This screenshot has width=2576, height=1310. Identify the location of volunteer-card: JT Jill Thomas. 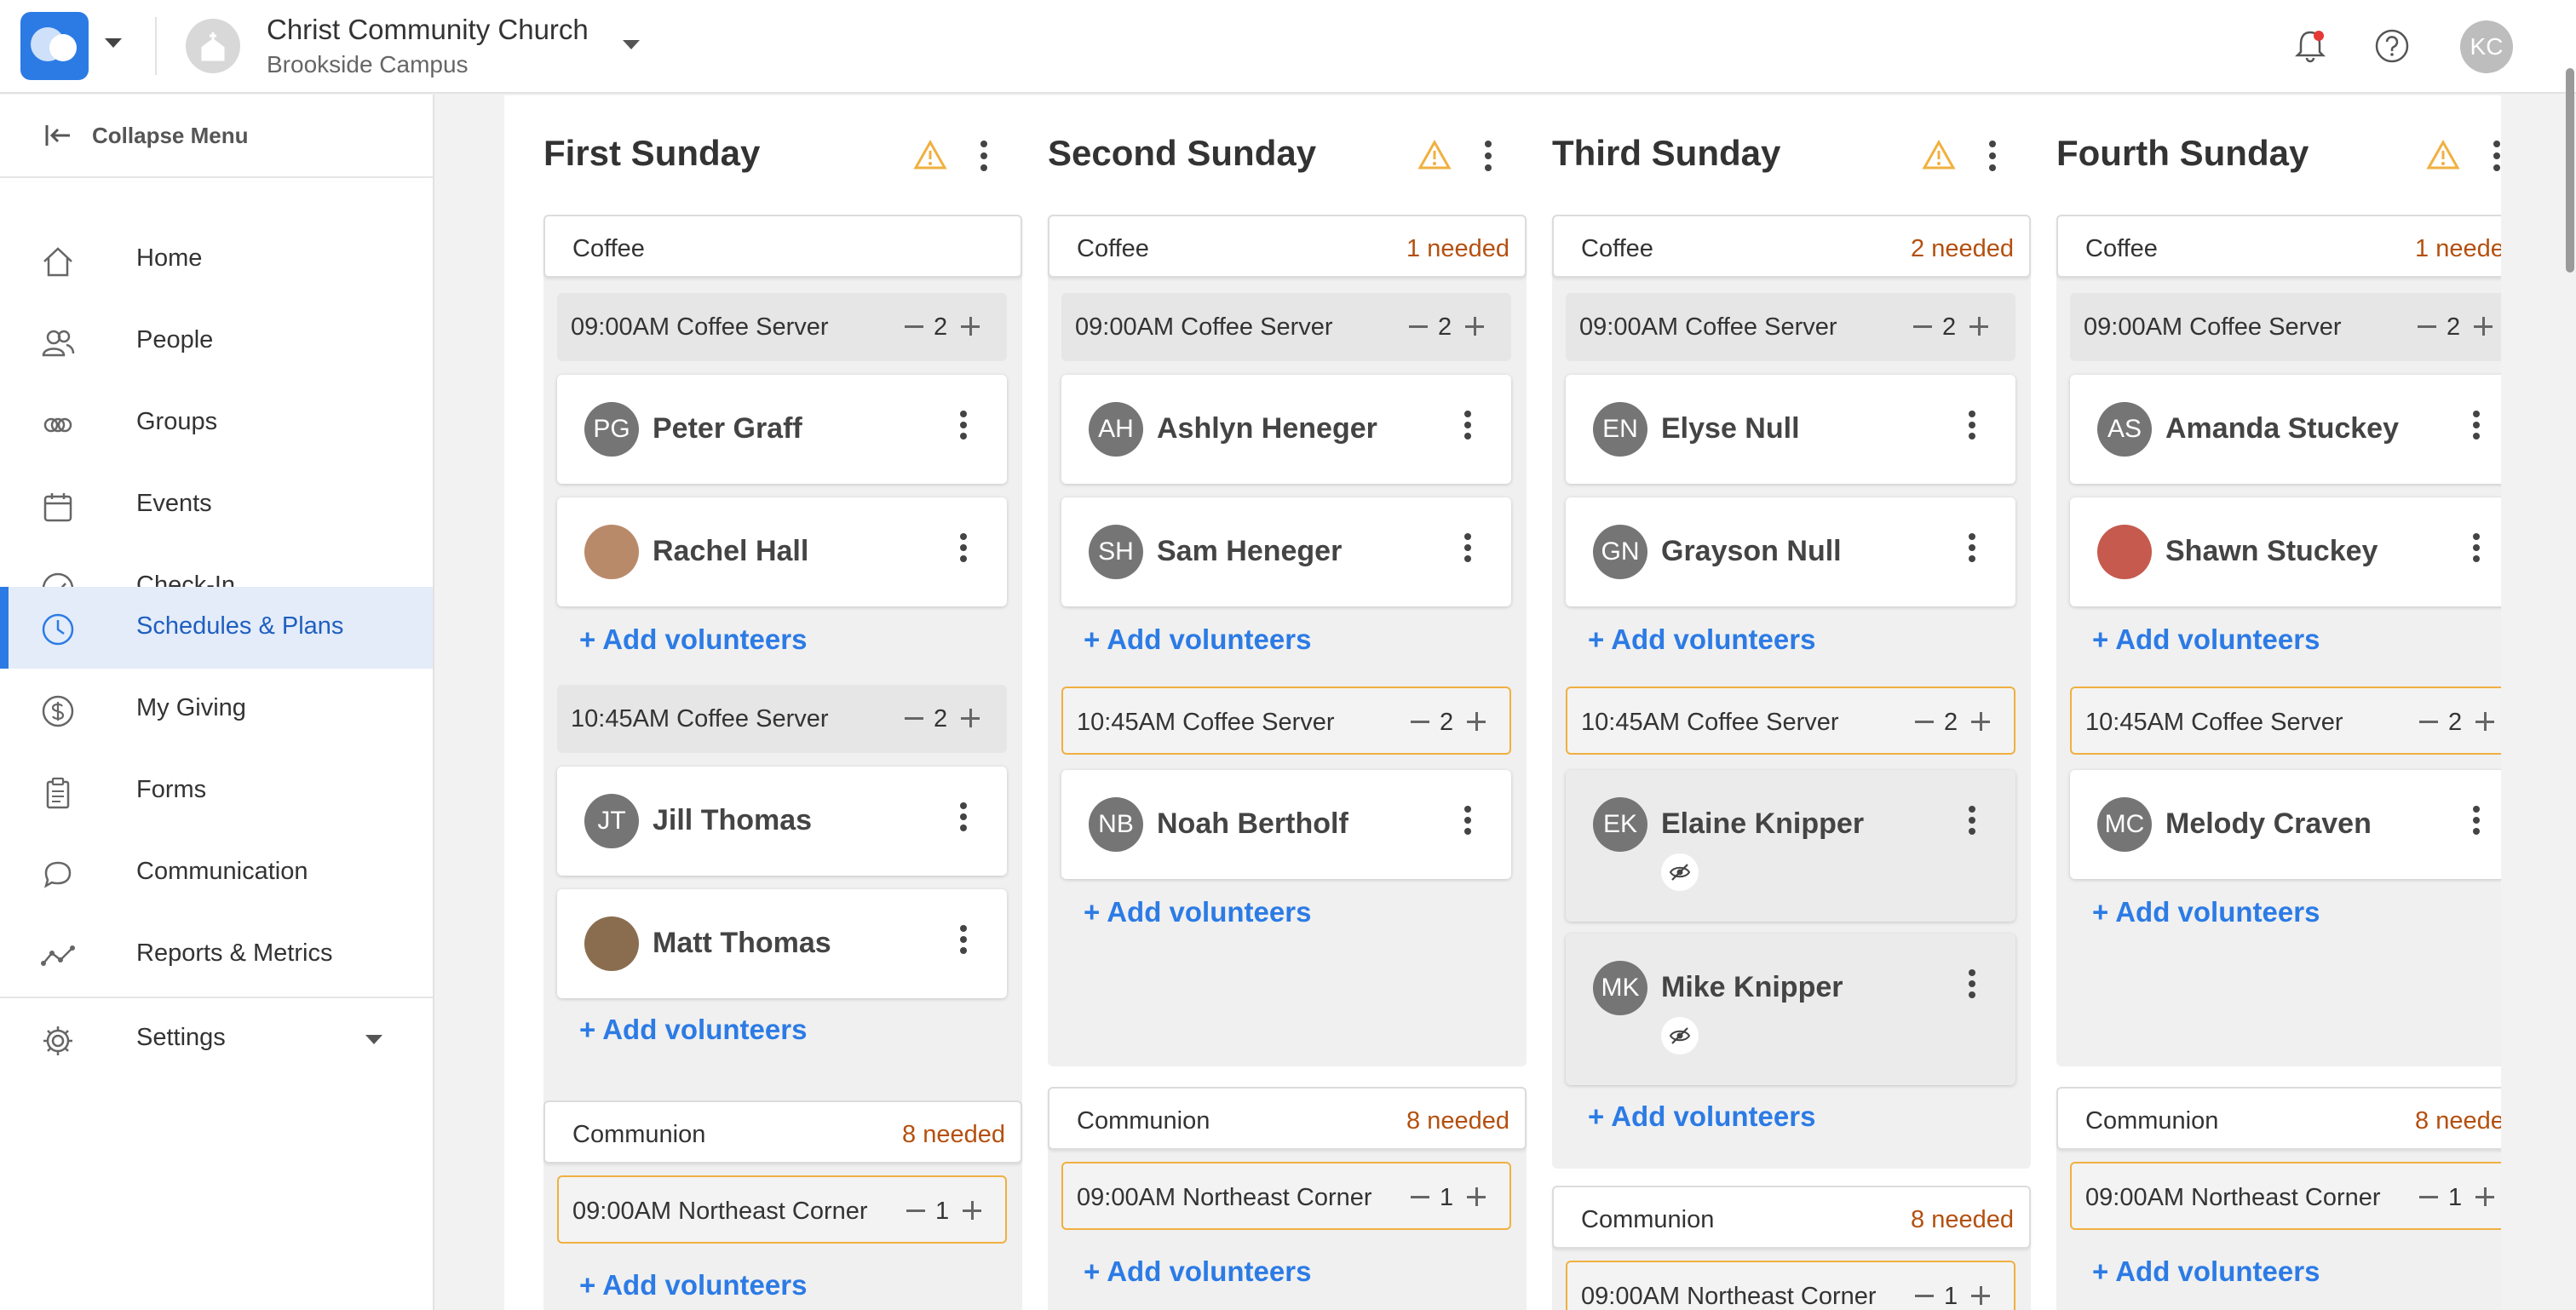
(782, 821).